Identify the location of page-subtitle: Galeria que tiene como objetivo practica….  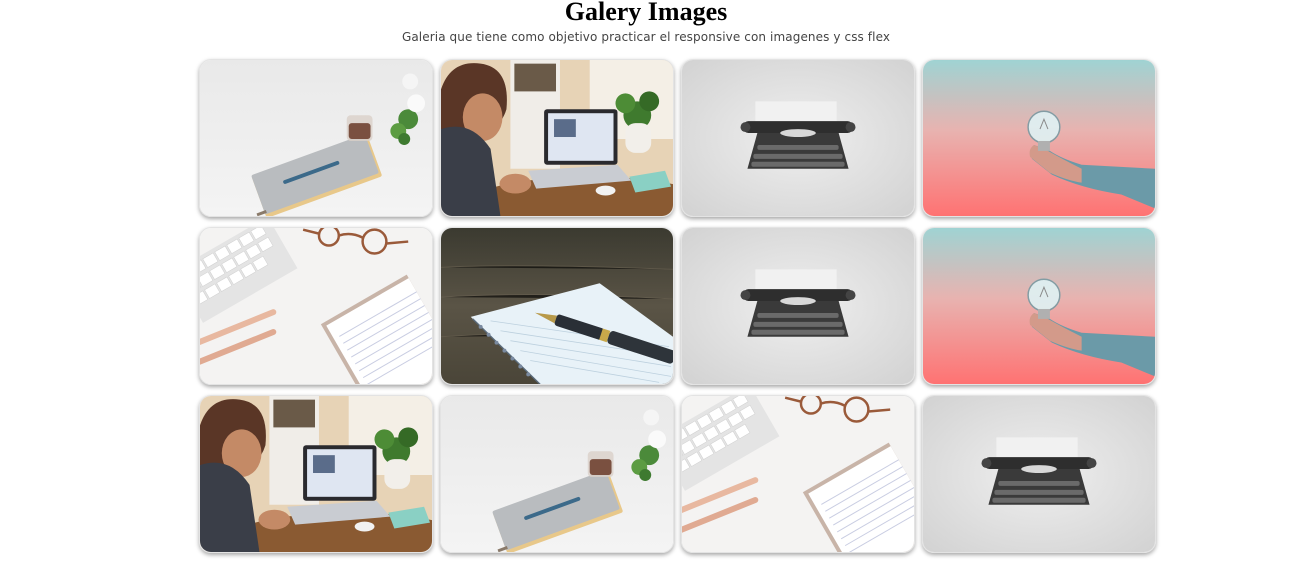
(646, 37).